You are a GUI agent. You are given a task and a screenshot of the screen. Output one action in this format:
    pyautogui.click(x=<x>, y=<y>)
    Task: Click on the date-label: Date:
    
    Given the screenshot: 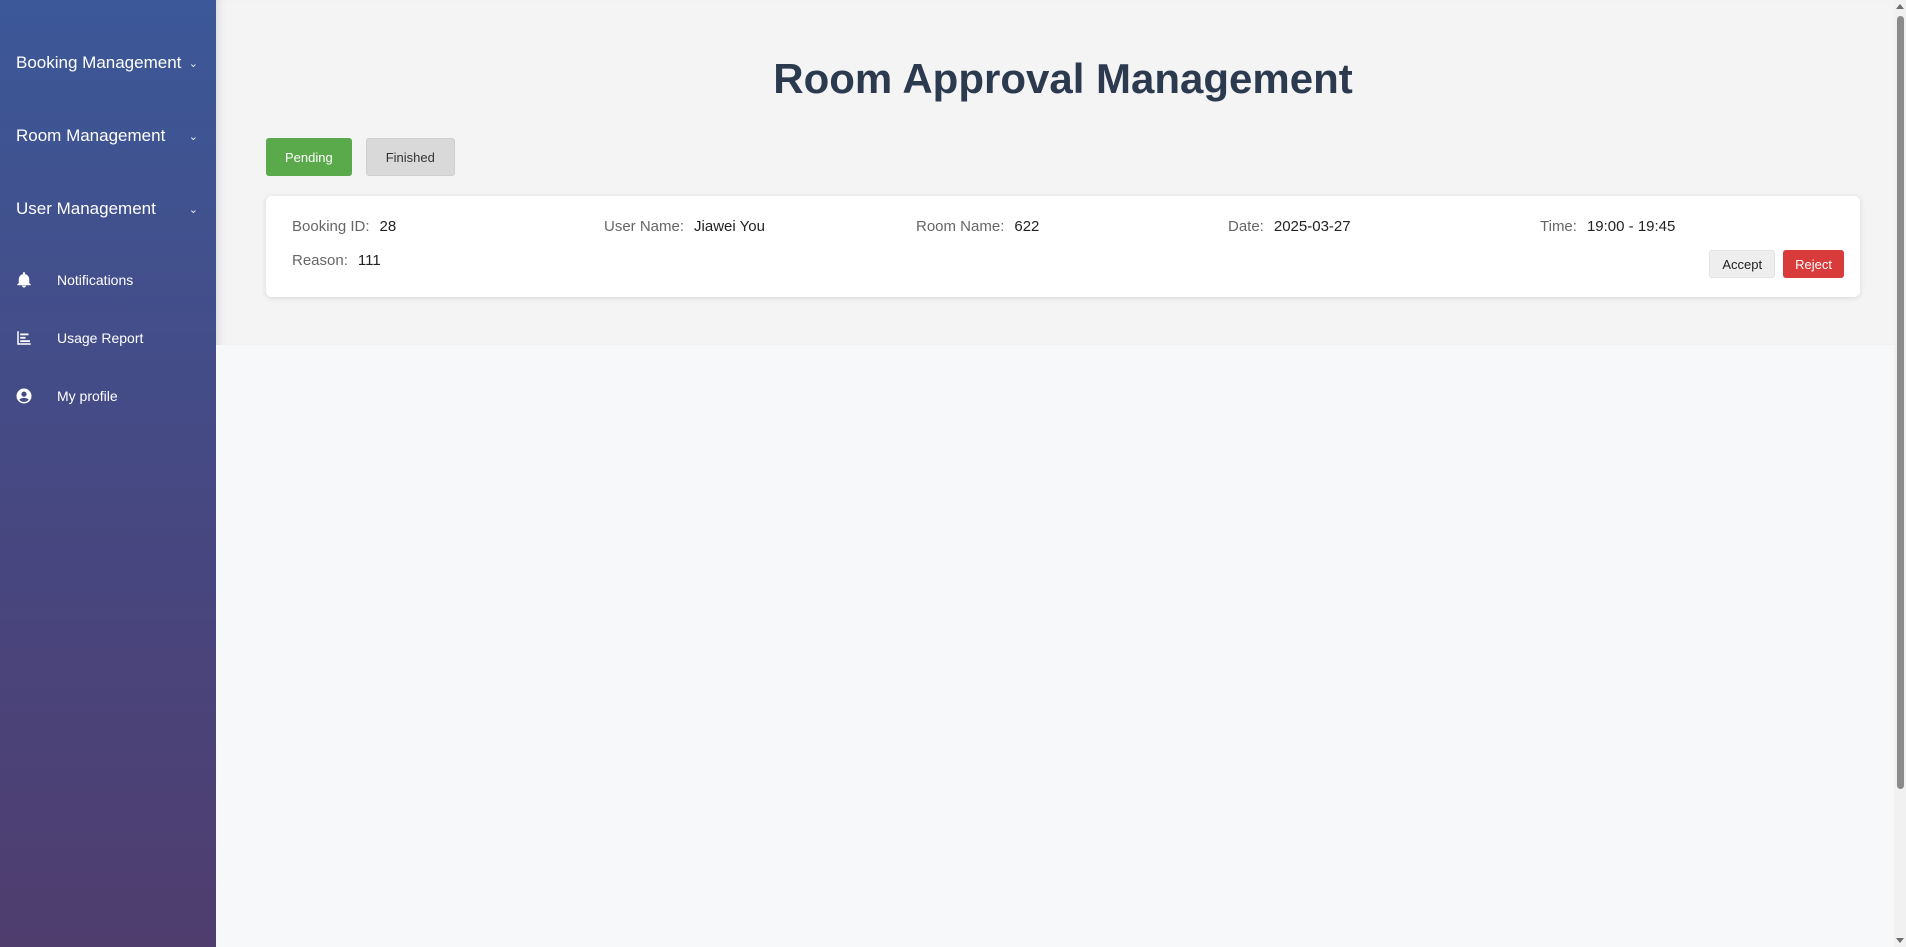 What is the action you would take?
    pyautogui.click(x=1246, y=226)
    